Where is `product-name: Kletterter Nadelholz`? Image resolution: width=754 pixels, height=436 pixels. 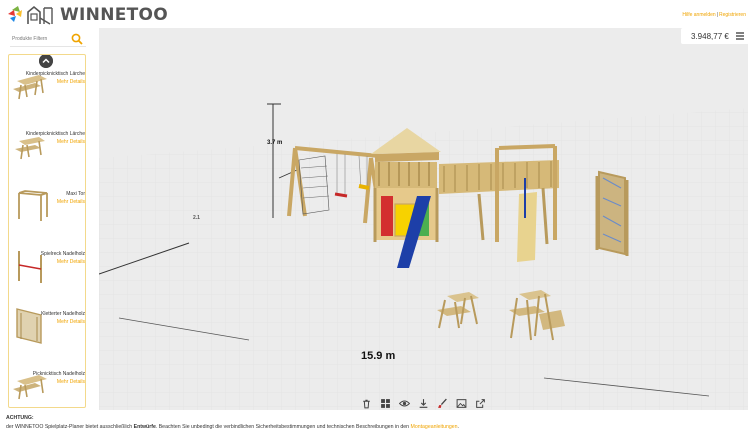 product-name: Kletterter Nadelholz is located at coordinates (63, 314).